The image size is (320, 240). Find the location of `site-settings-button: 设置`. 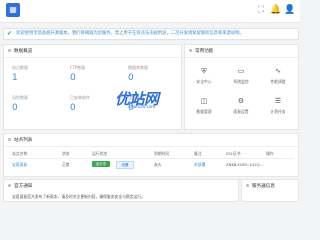

site-settings-button: 设置 is located at coordinates (125, 165).